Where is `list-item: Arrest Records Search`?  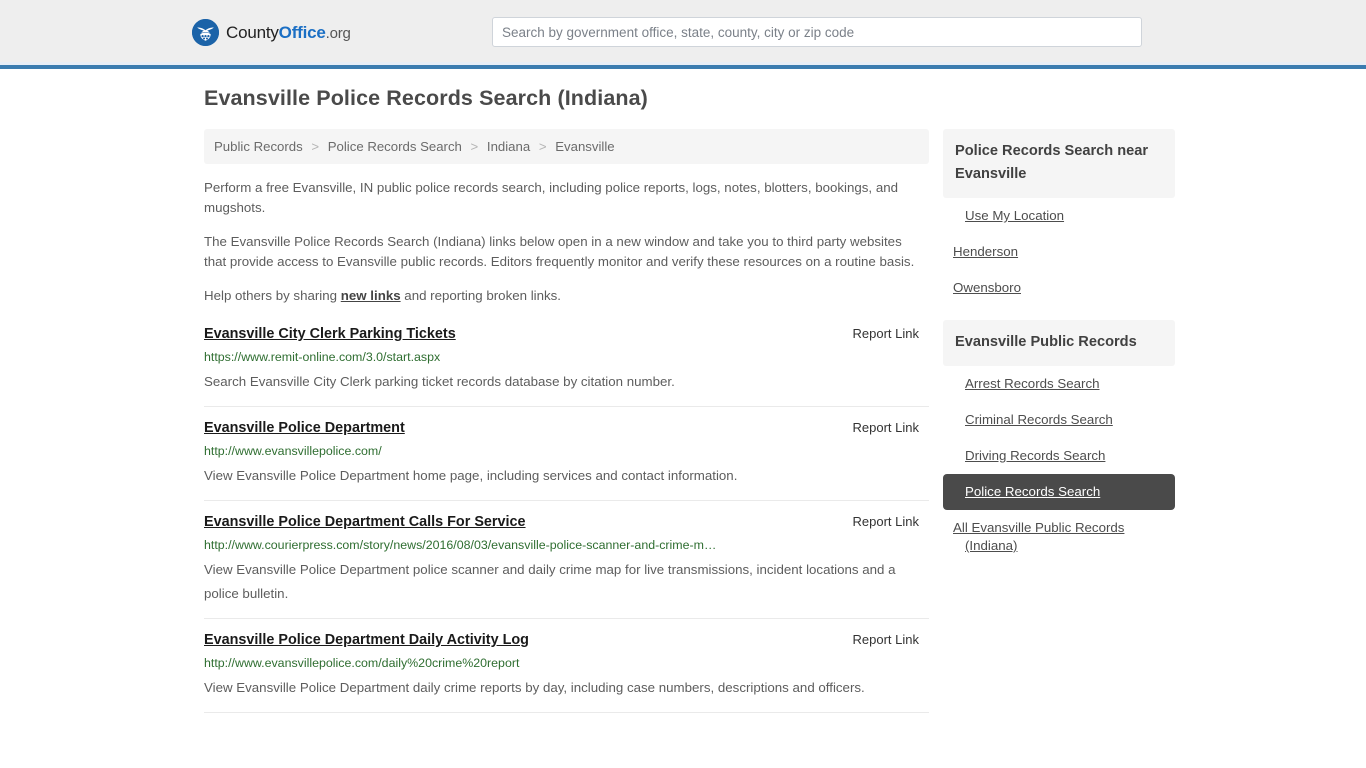 list-item: Arrest Records Search is located at coordinates (1059, 384).